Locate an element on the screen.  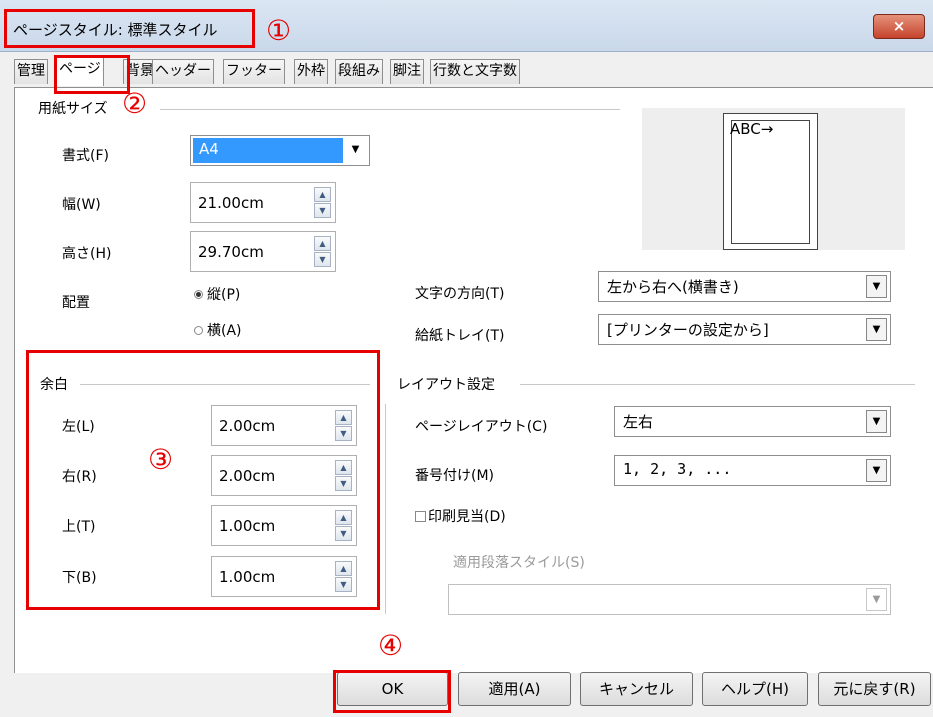
width-label: 幅(W) is located at coordinates (81, 205).